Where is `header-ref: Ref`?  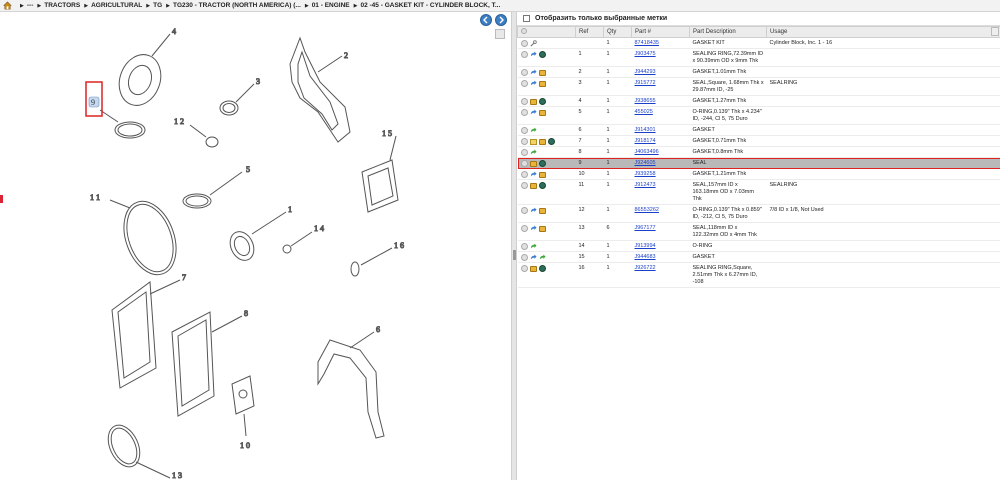
header-ref: Ref is located at coordinates (589, 32).